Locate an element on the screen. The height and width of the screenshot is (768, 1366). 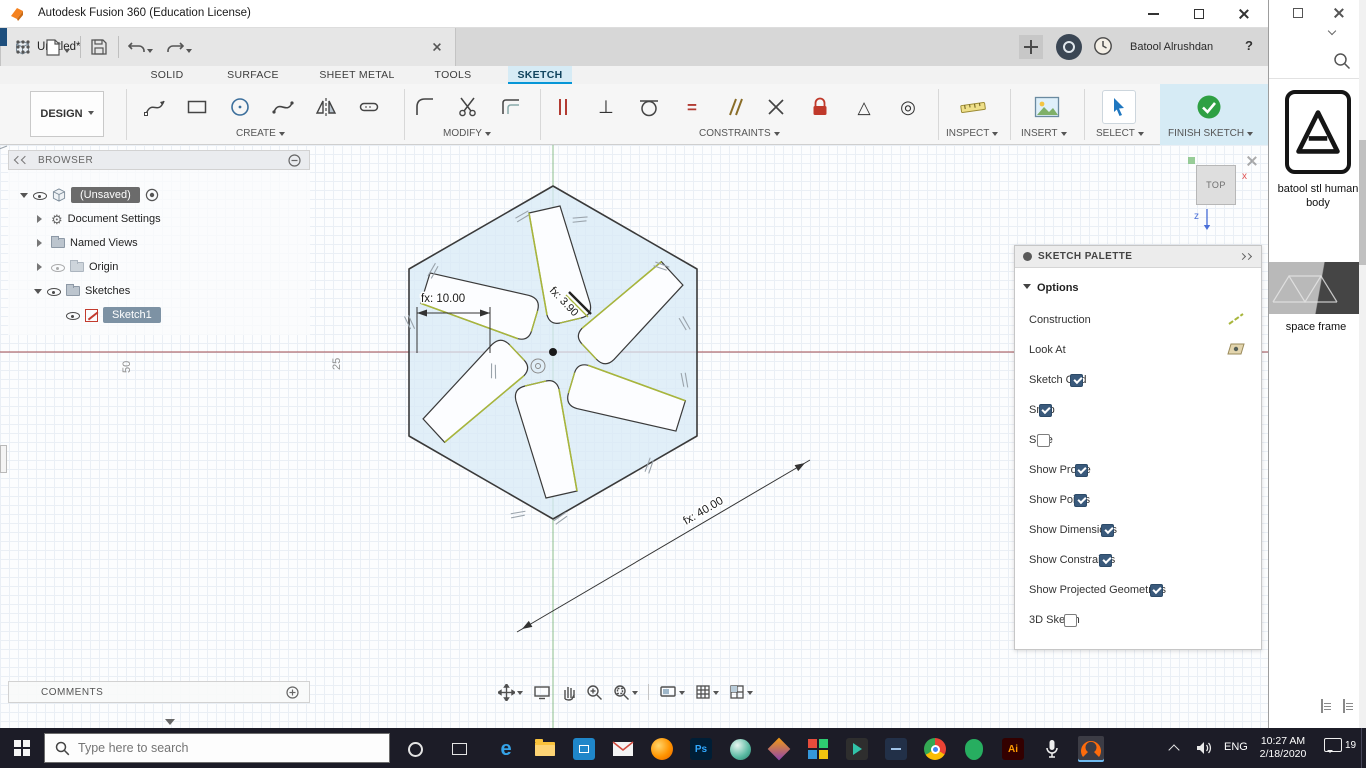
taskbar-dark-app-icon is located at coordinates (857, 749).